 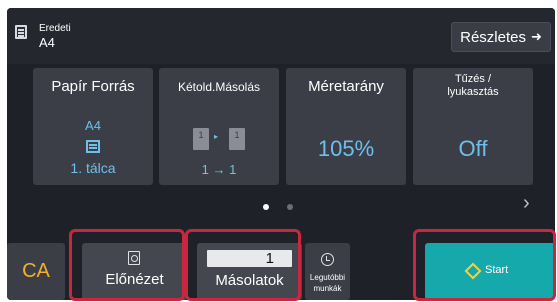 I want to click on target-page-number: 1, so click(x=237, y=135).